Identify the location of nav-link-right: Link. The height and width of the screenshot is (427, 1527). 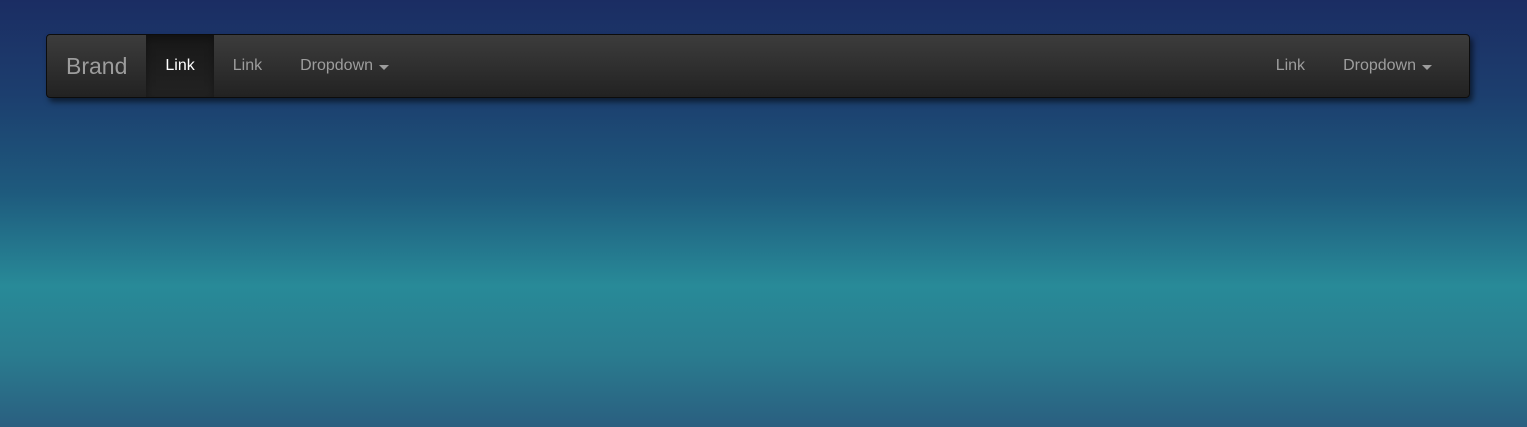
(1290, 66).